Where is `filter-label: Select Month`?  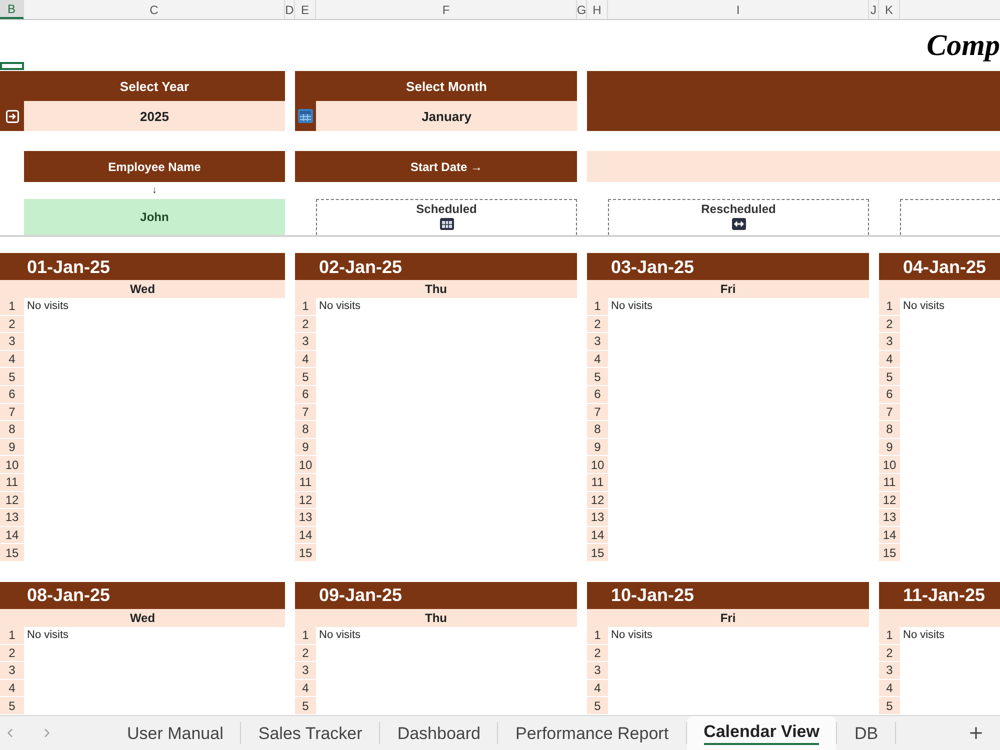 filter-label: Select Month is located at coordinates (446, 86).